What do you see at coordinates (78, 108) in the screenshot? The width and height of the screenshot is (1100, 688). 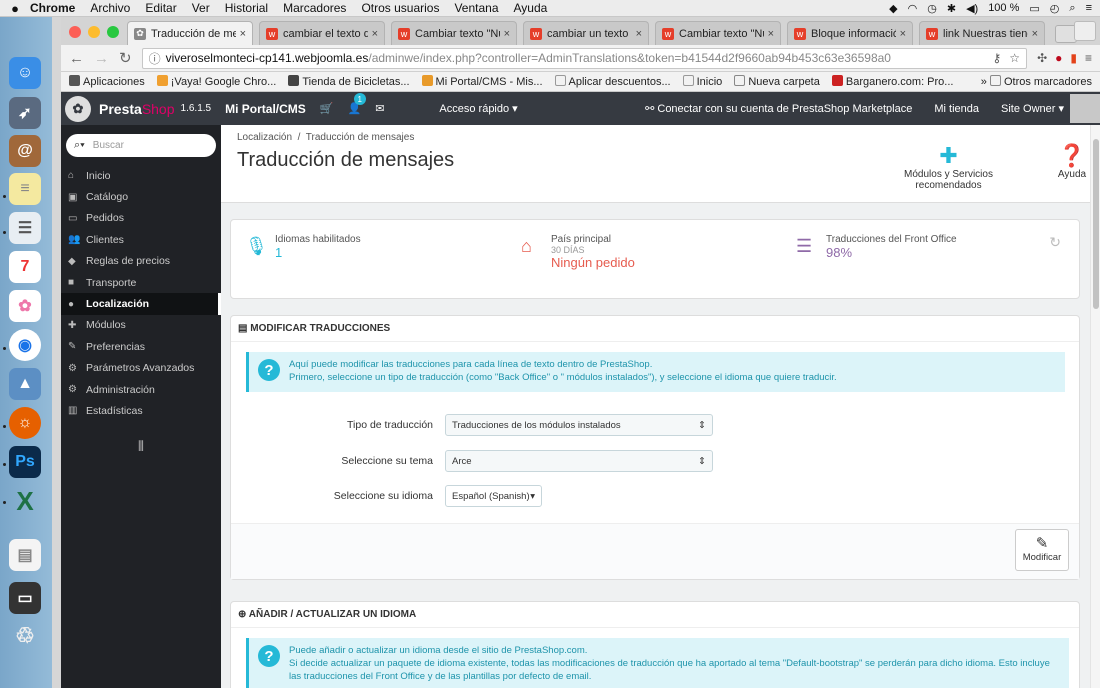 I see `prestashop-logo-icon: ✿` at bounding box center [78, 108].